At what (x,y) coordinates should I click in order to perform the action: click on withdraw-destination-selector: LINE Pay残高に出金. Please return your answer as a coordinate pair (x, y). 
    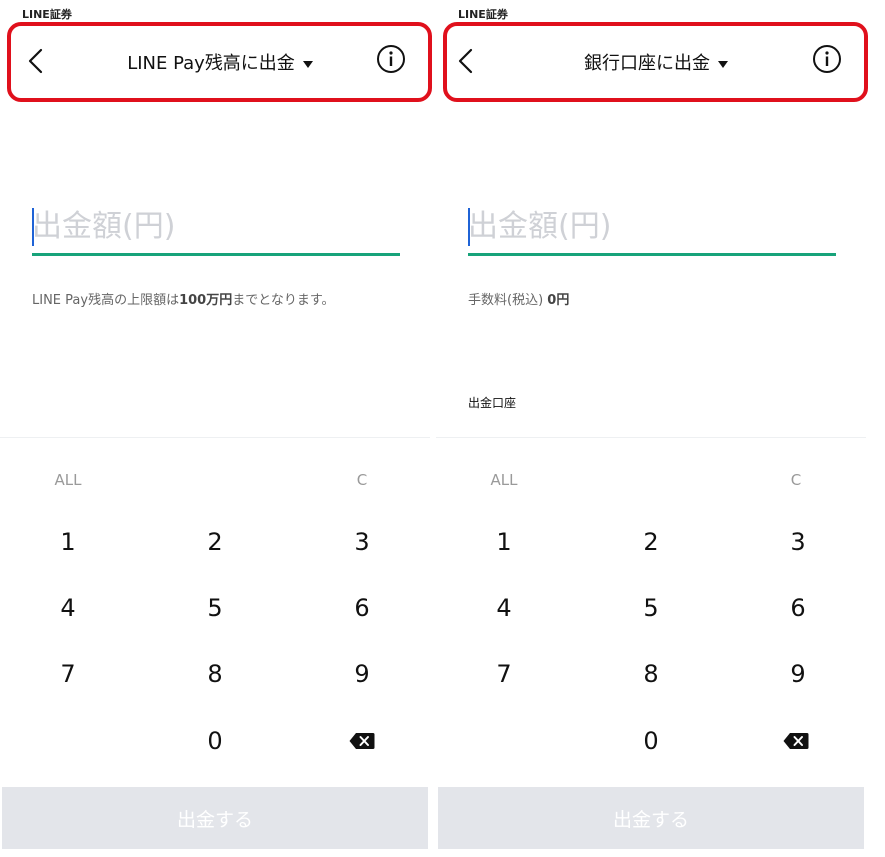
    Looking at the image, I should click on (220, 62).